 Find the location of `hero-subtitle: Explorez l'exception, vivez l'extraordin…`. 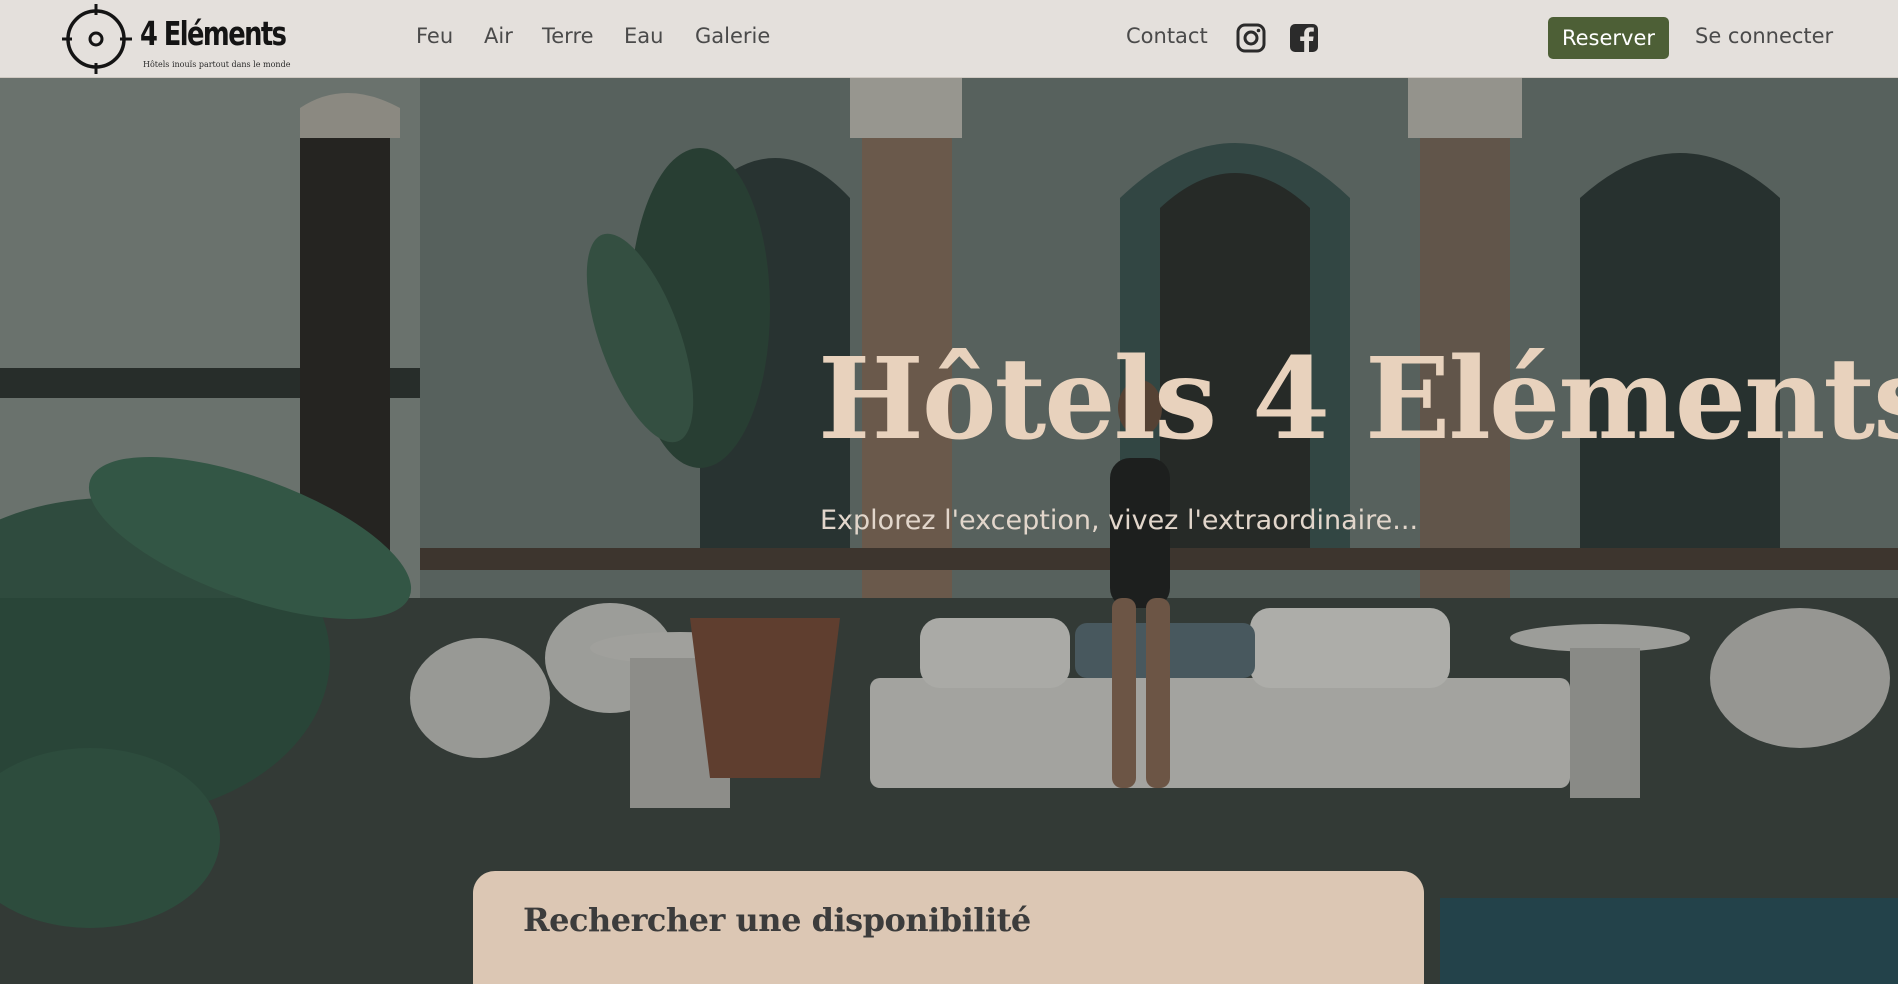

hero-subtitle: Explorez l'exception, vivez l'extraordin… is located at coordinates (1119, 520).